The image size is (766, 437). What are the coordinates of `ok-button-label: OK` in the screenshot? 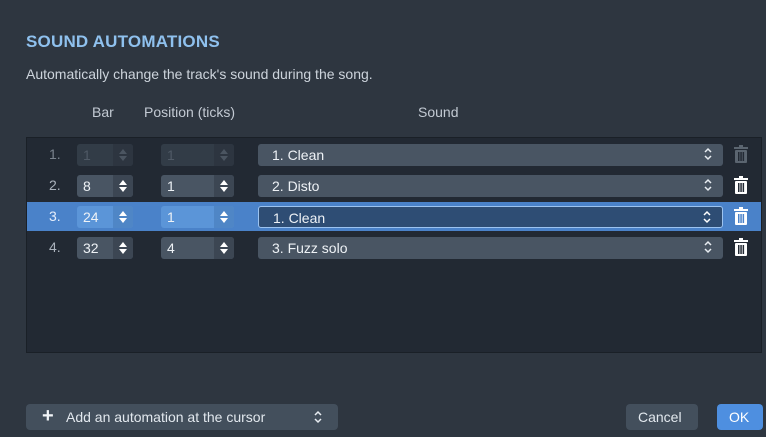 It's located at (739, 417).